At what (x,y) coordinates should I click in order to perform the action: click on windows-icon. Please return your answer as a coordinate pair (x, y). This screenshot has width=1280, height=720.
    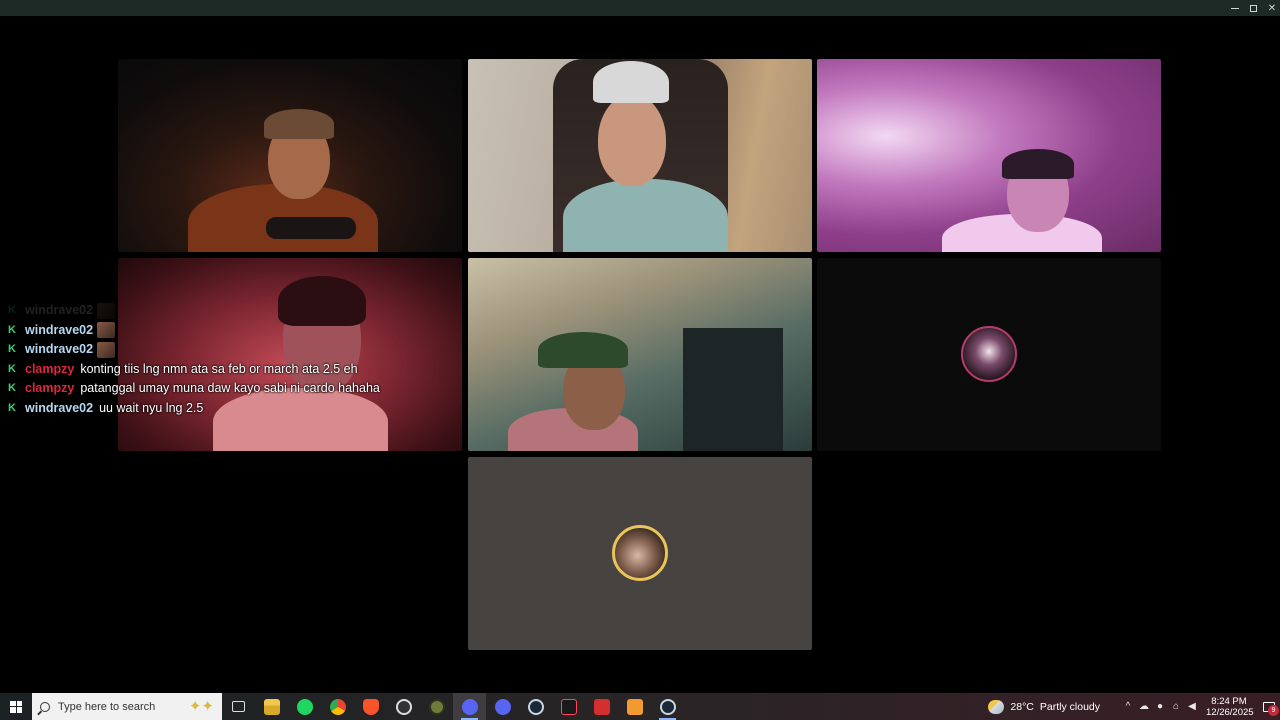
    Looking at the image, I should click on (16, 706).